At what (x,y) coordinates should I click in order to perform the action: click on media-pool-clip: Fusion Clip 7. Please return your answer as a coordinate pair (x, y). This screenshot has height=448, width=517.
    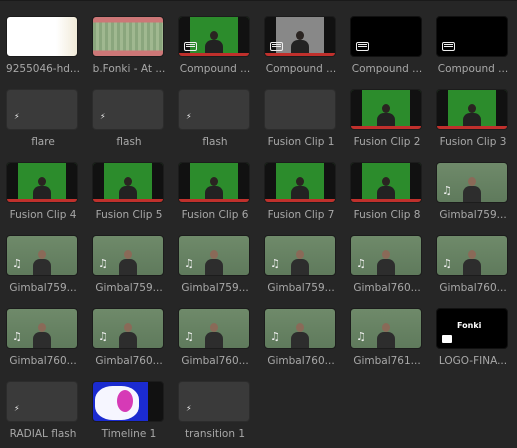
    Looking at the image, I should click on (301, 191).